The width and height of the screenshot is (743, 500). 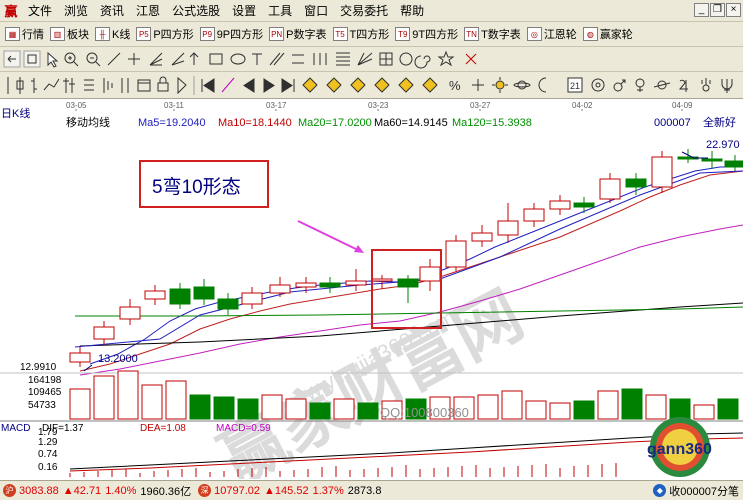 What do you see at coordinates (144, 85) in the screenshot?
I see `calendar-icon` at bounding box center [144, 85].